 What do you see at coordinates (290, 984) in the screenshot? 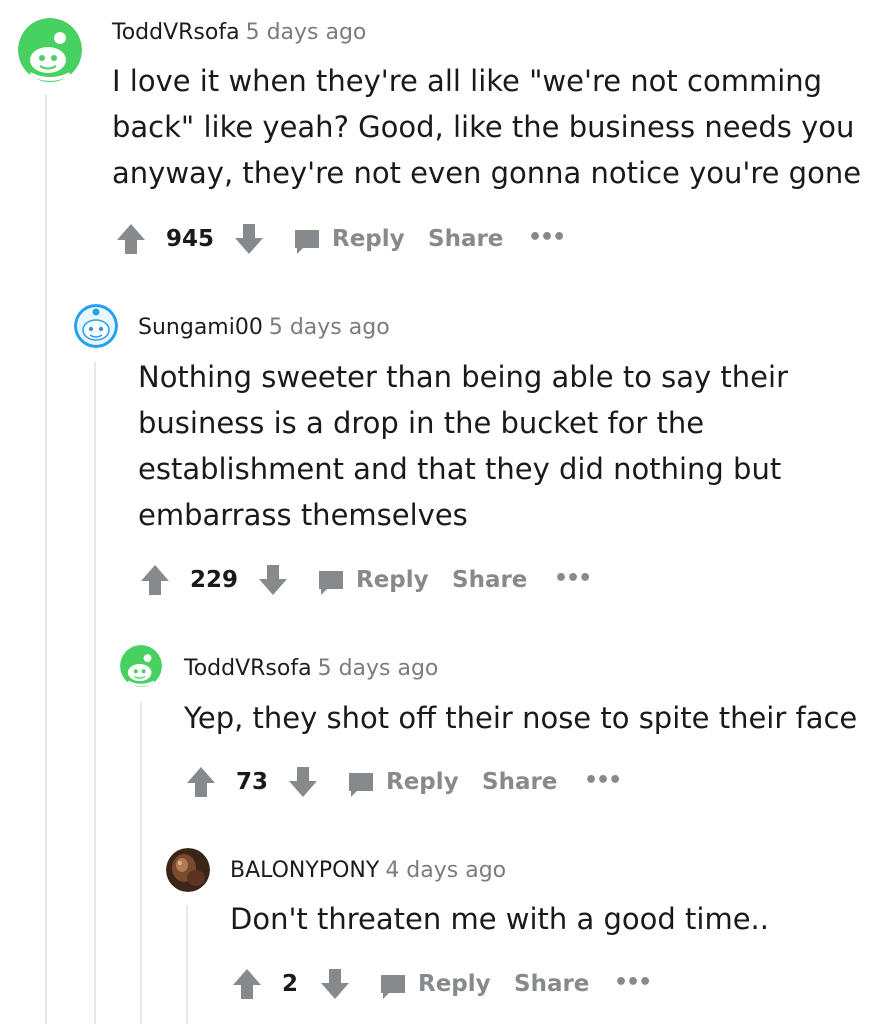
I see `vote-score: 2` at bounding box center [290, 984].